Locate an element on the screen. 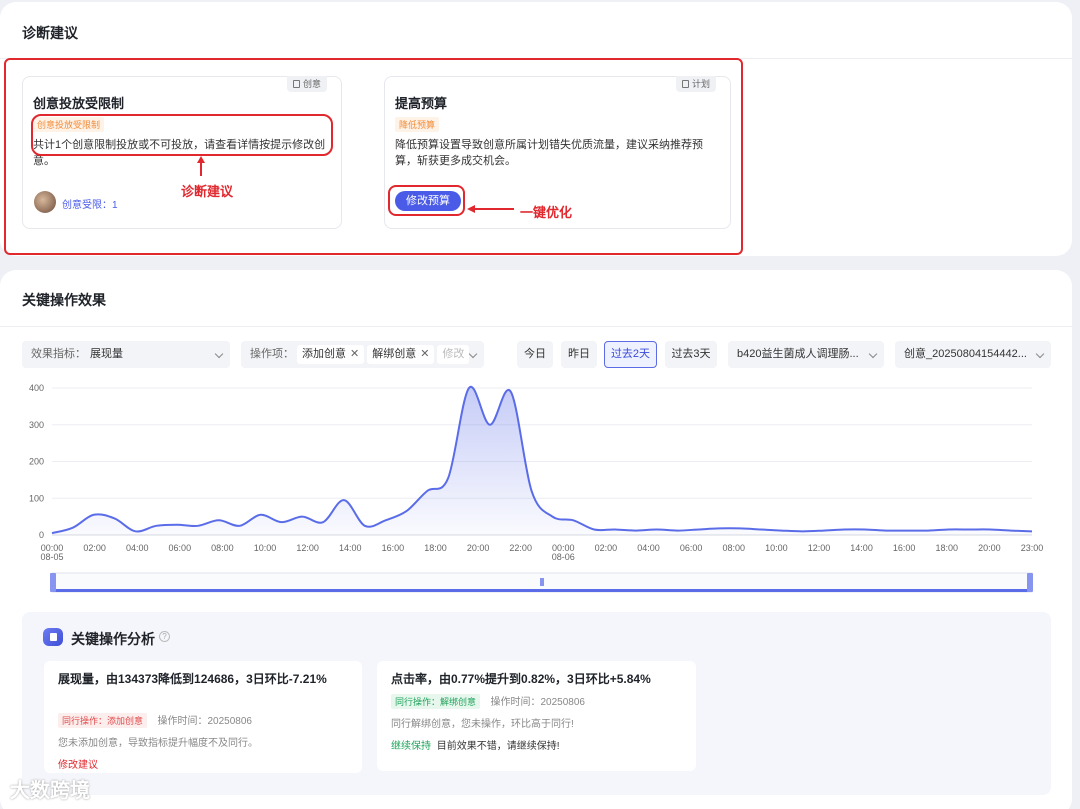 This screenshot has height=809, width=1080. x-tick-label: 23:00 is located at coordinates (1032, 548).